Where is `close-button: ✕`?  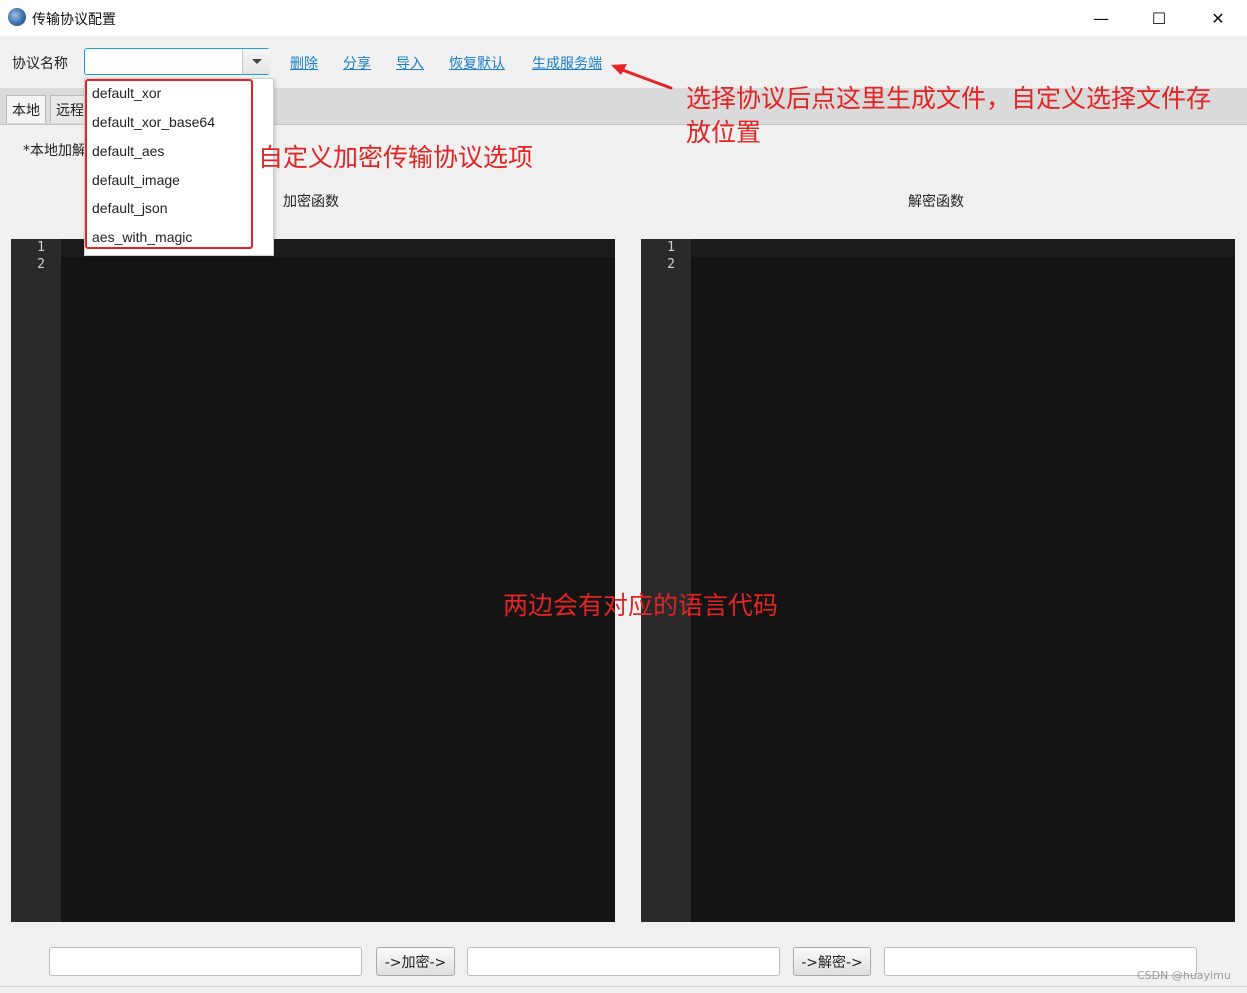
close-button: ✕ is located at coordinates (1218, 18).